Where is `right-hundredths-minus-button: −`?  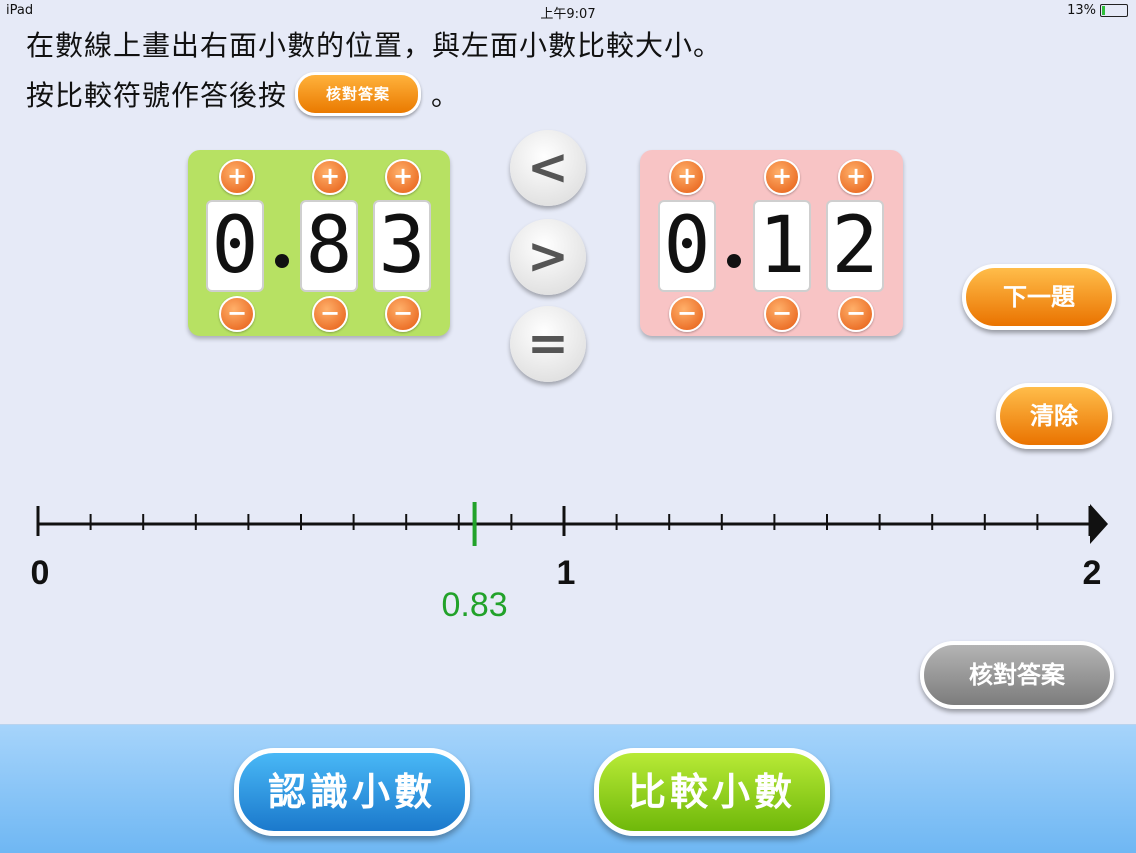 right-hundredths-minus-button: − is located at coordinates (856, 314).